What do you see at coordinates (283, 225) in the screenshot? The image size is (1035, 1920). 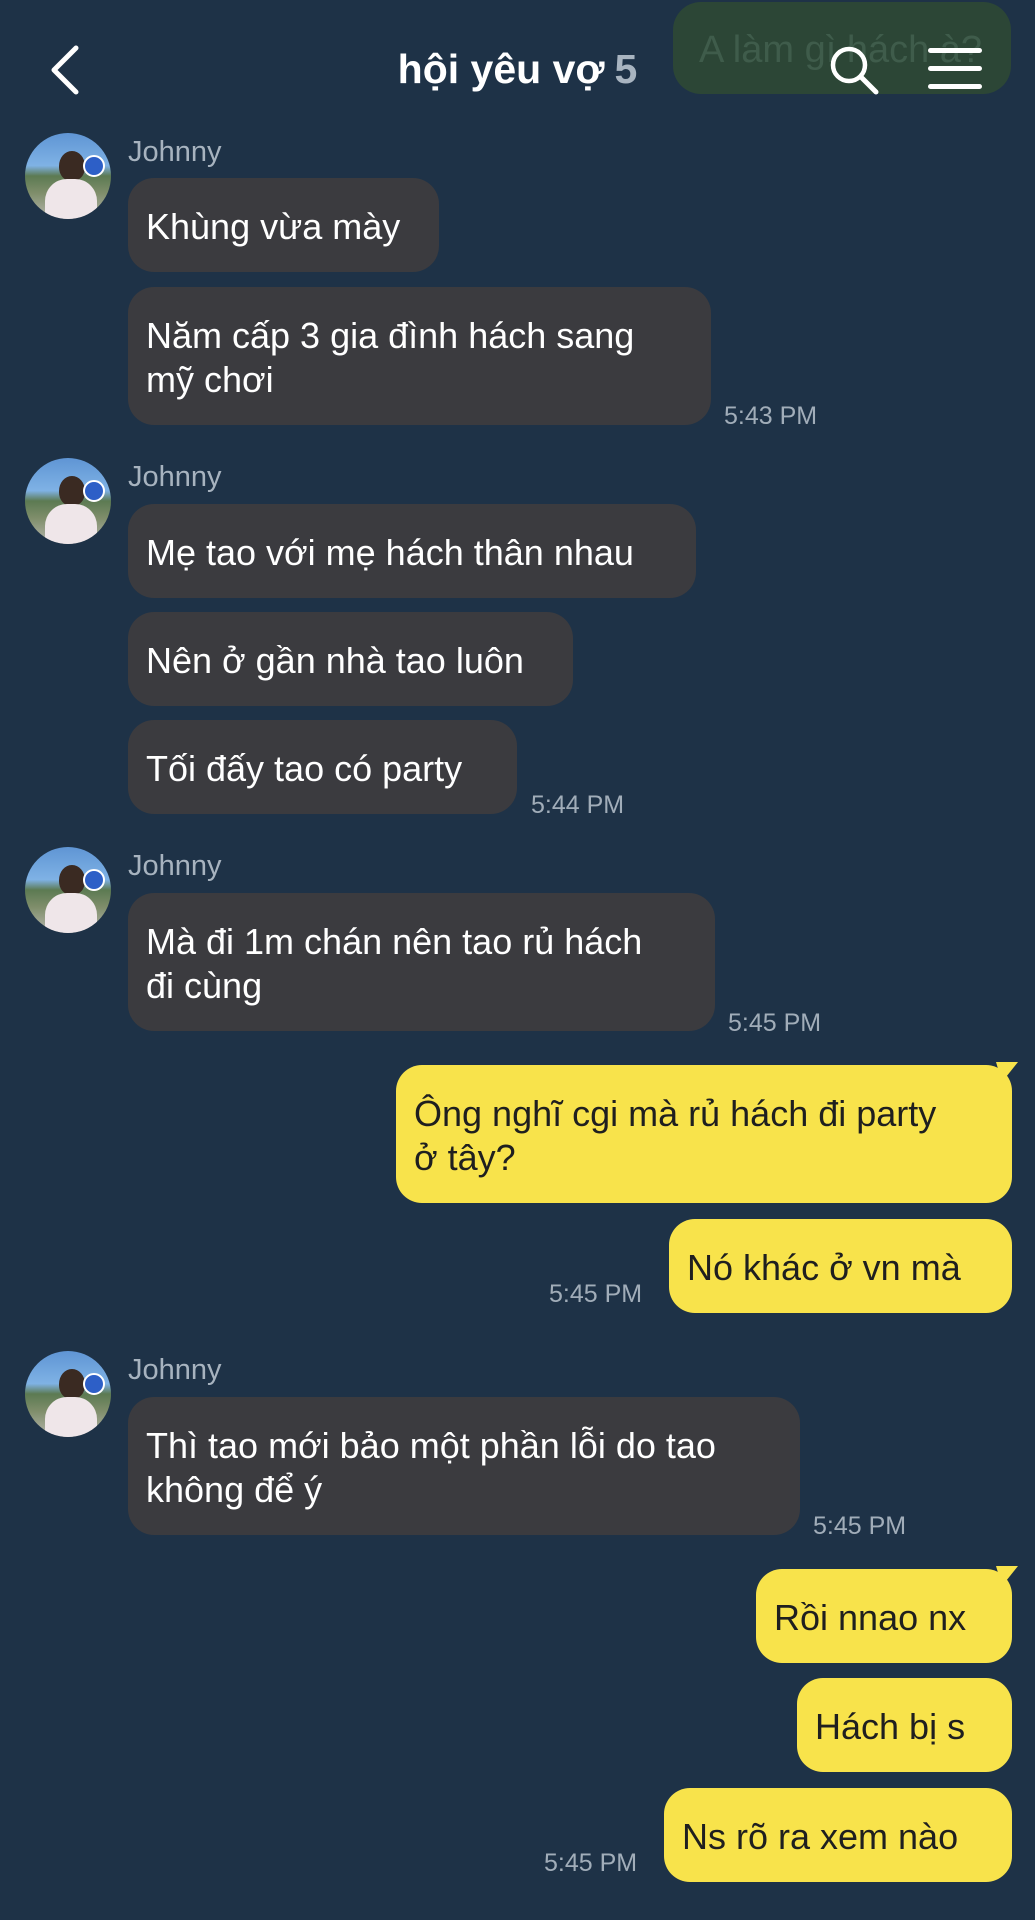 I see `incoming-message-bubble: Khùng vừa mày` at bounding box center [283, 225].